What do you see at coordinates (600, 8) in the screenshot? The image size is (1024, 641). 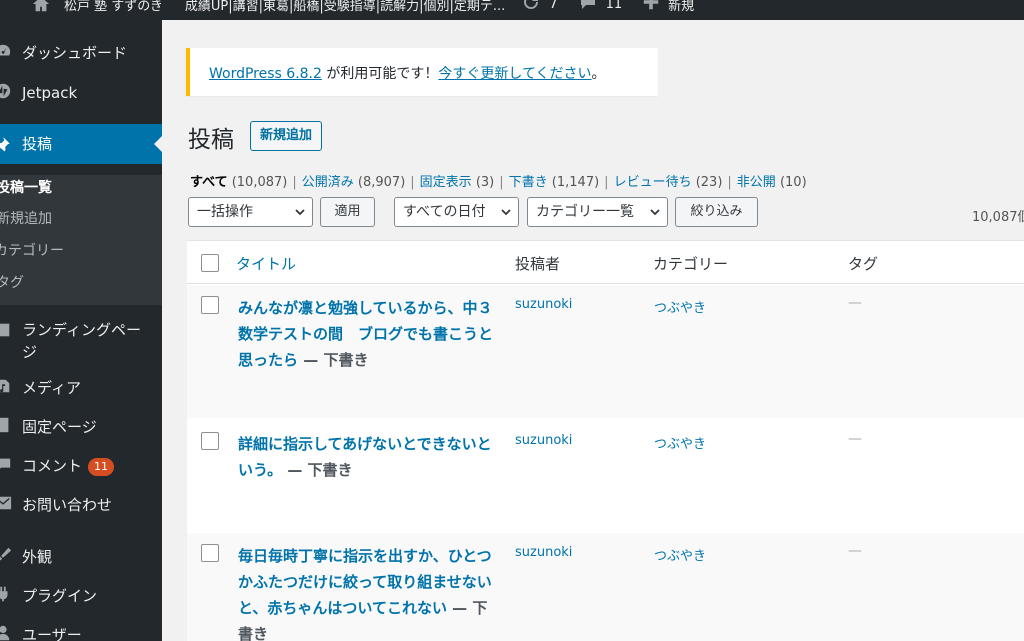 I see `comments-item: 11` at bounding box center [600, 8].